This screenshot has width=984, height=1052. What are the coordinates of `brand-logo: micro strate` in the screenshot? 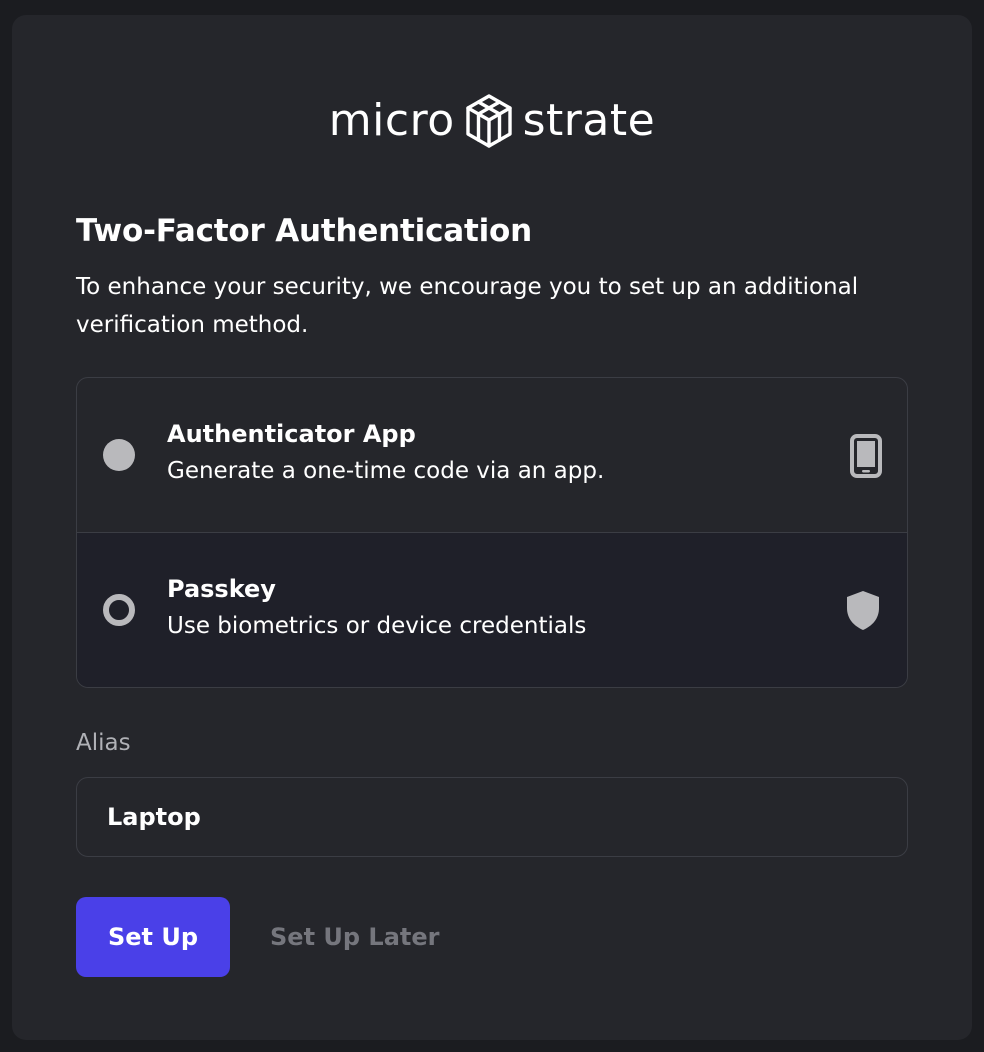 It's located at (492, 121).